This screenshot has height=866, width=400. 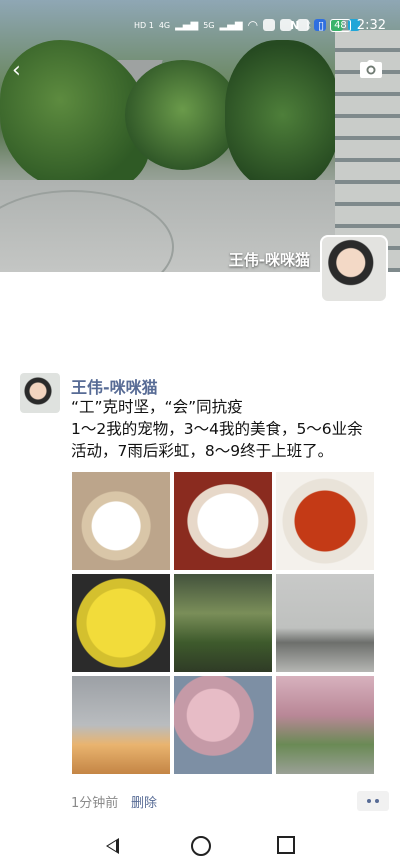 I want to click on post-text-line: “工”克时坚，“会”同抗疫, so click(x=157, y=407).